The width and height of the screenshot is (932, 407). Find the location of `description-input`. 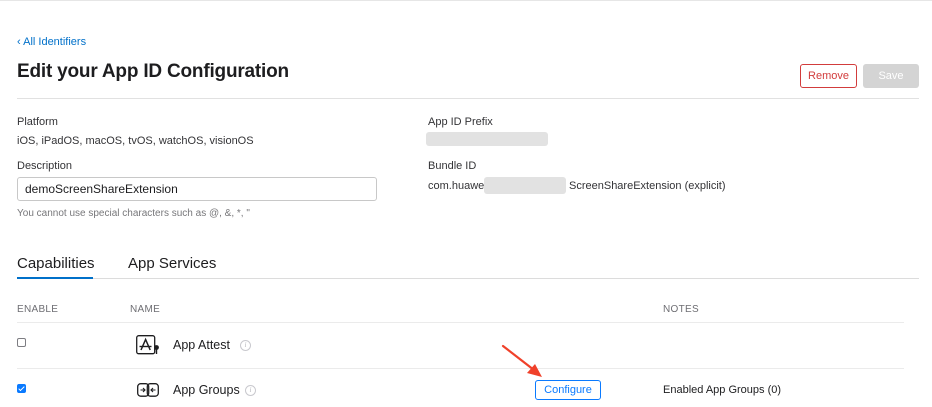

description-input is located at coordinates (197, 189).